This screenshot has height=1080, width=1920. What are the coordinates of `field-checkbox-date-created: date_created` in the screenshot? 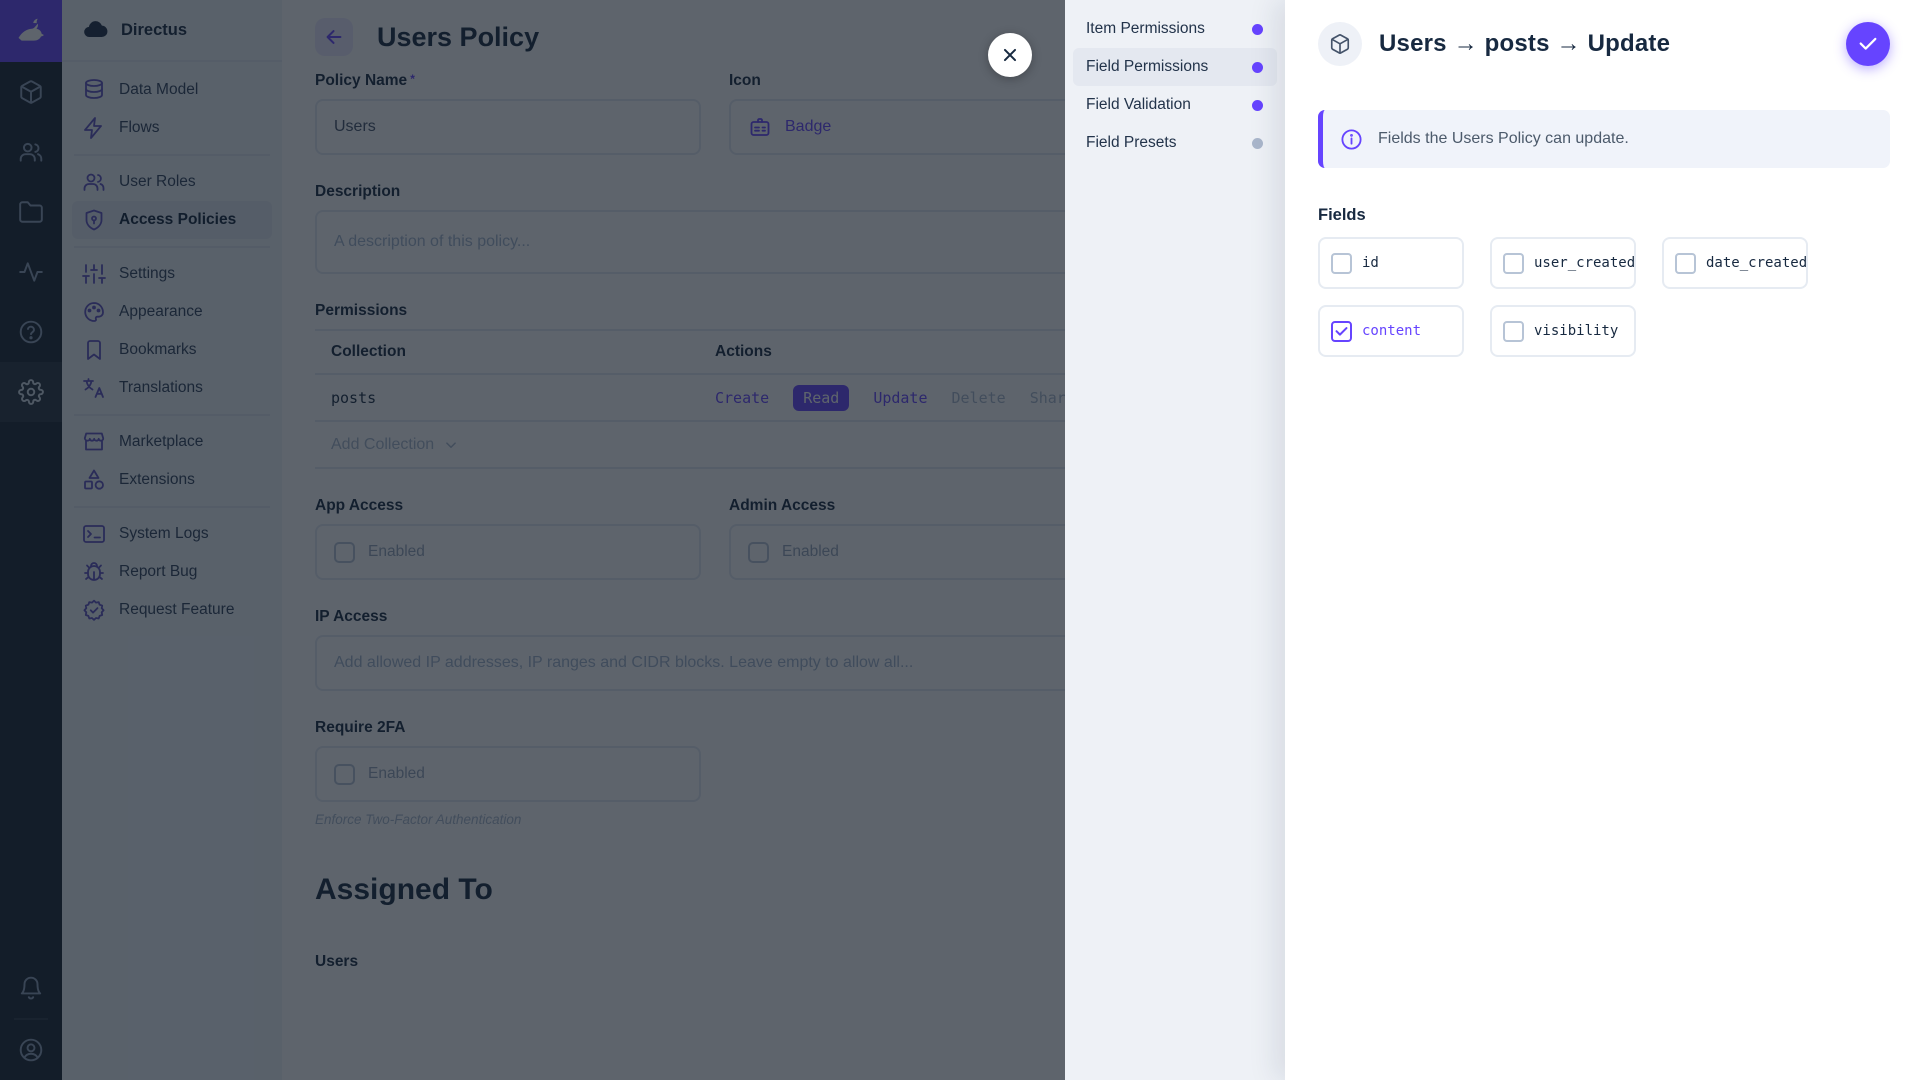 It's located at (1735, 263).